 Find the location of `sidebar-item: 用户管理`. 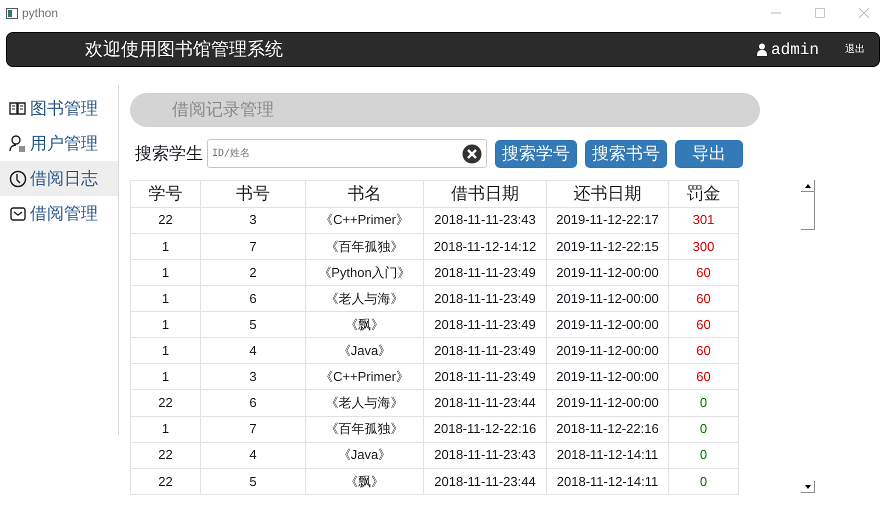

sidebar-item: 用户管理 is located at coordinates (59, 143).